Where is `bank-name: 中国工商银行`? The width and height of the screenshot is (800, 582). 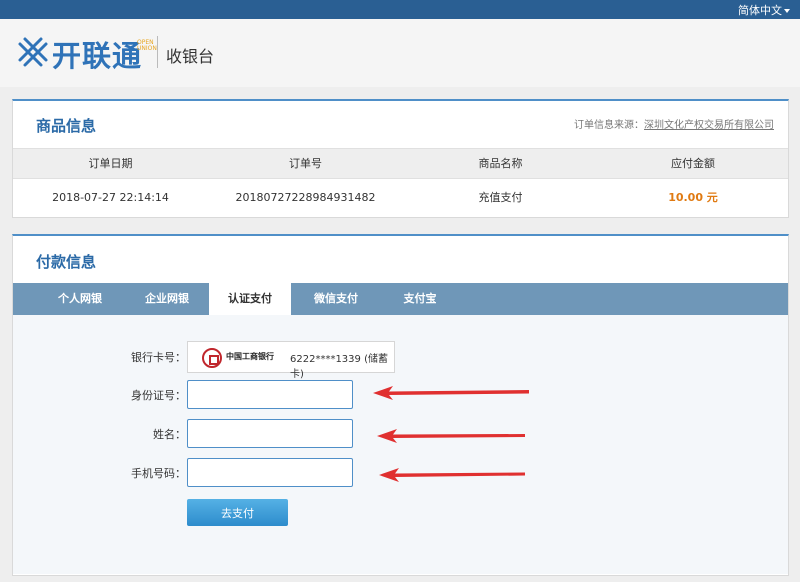 bank-name: 中国工商银行 is located at coordinates (250, 356).